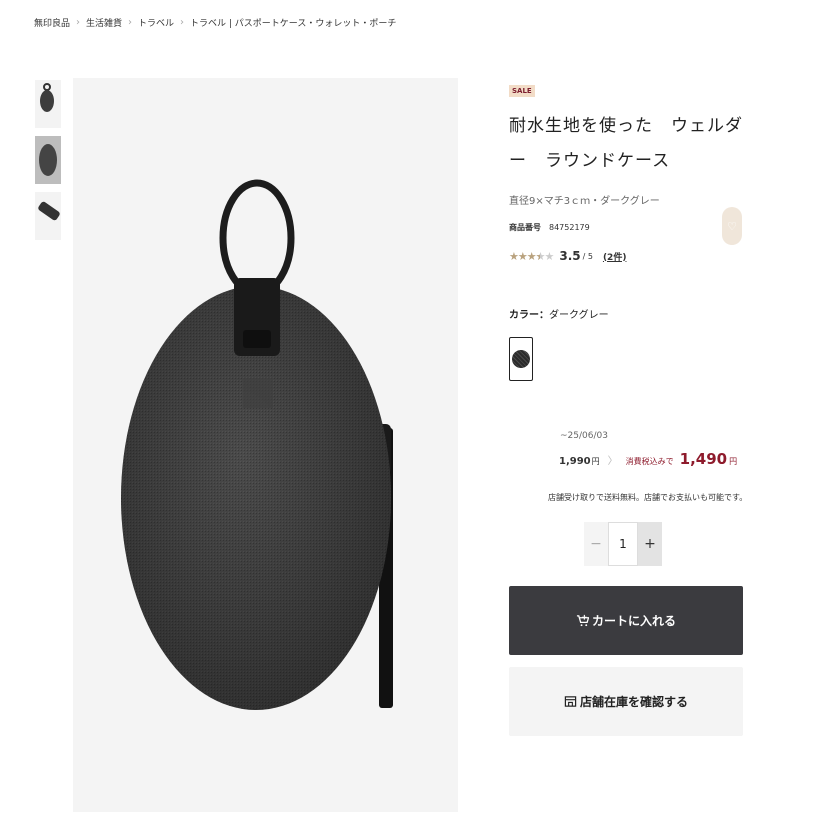 Image resolution: width=829 pixels, height=829 pixels. I want to click on old-price: 1,990, so click(575, 461).